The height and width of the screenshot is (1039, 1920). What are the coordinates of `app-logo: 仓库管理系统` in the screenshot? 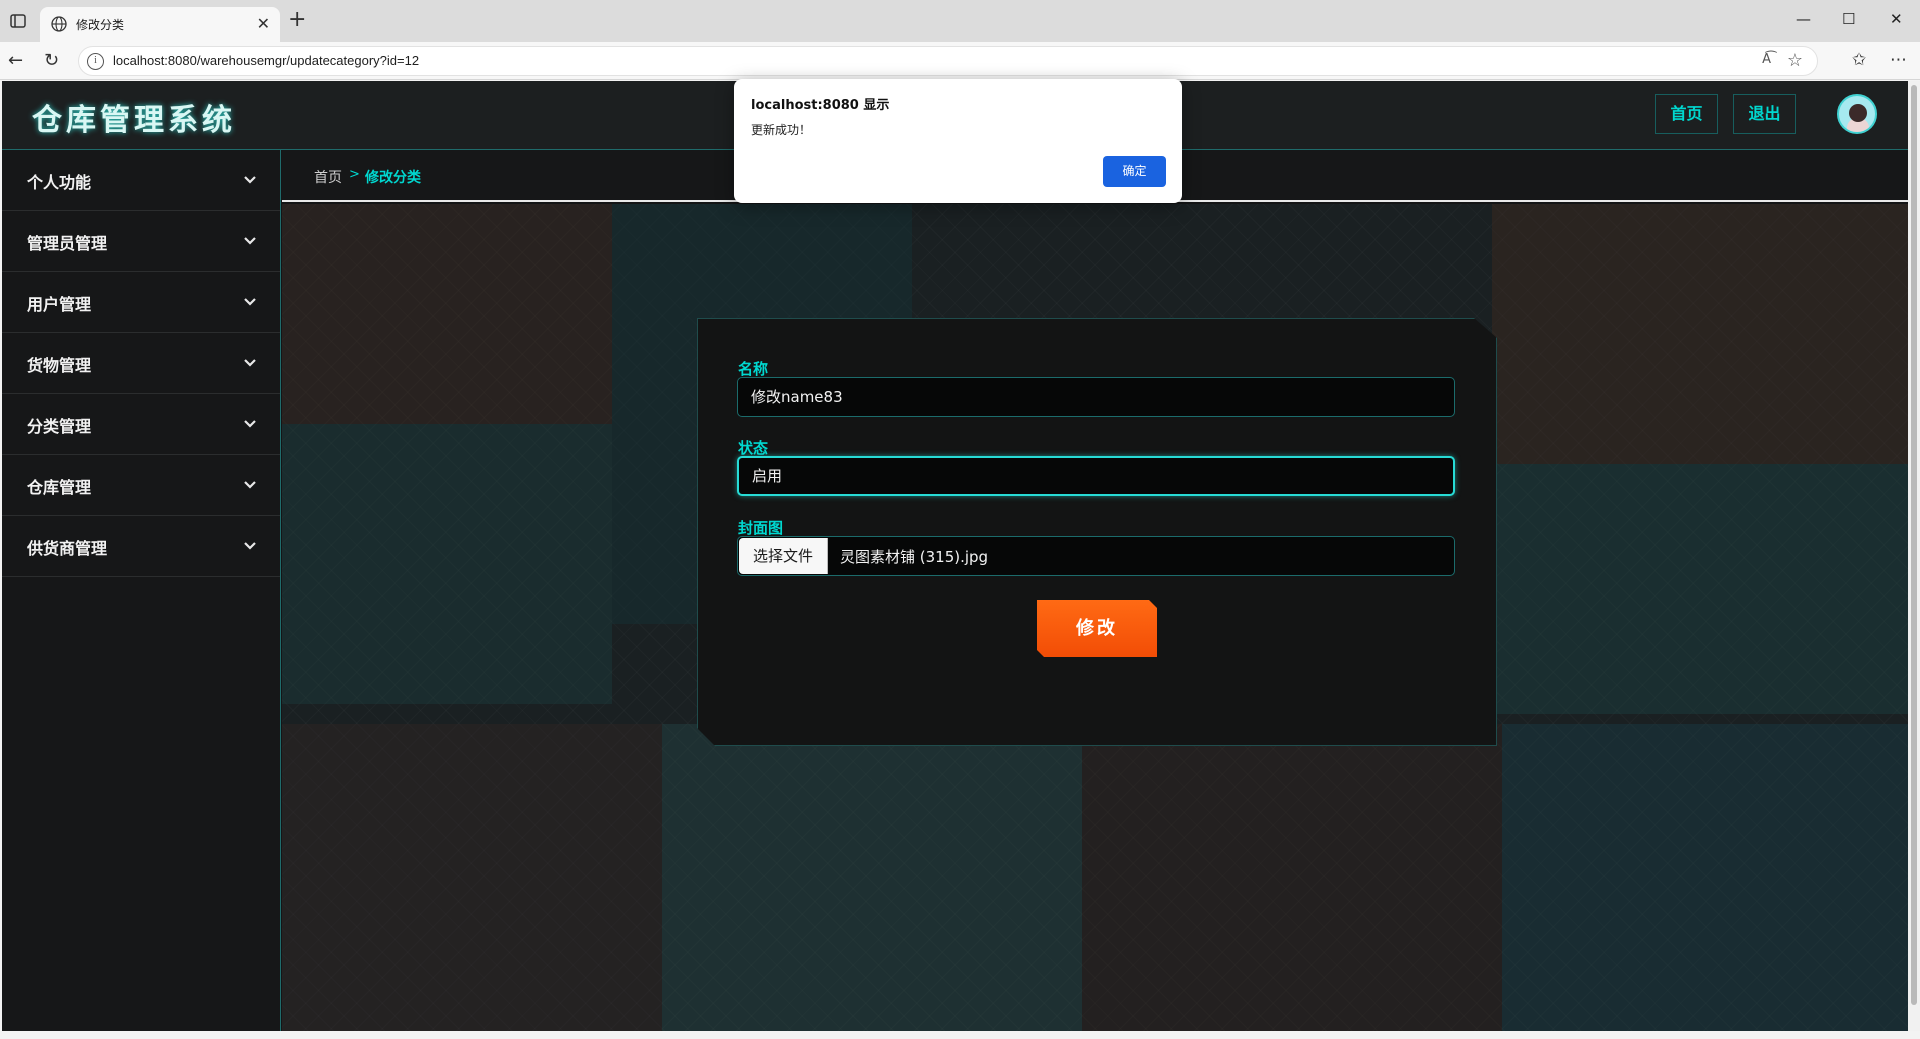 It's located at (134, 120).